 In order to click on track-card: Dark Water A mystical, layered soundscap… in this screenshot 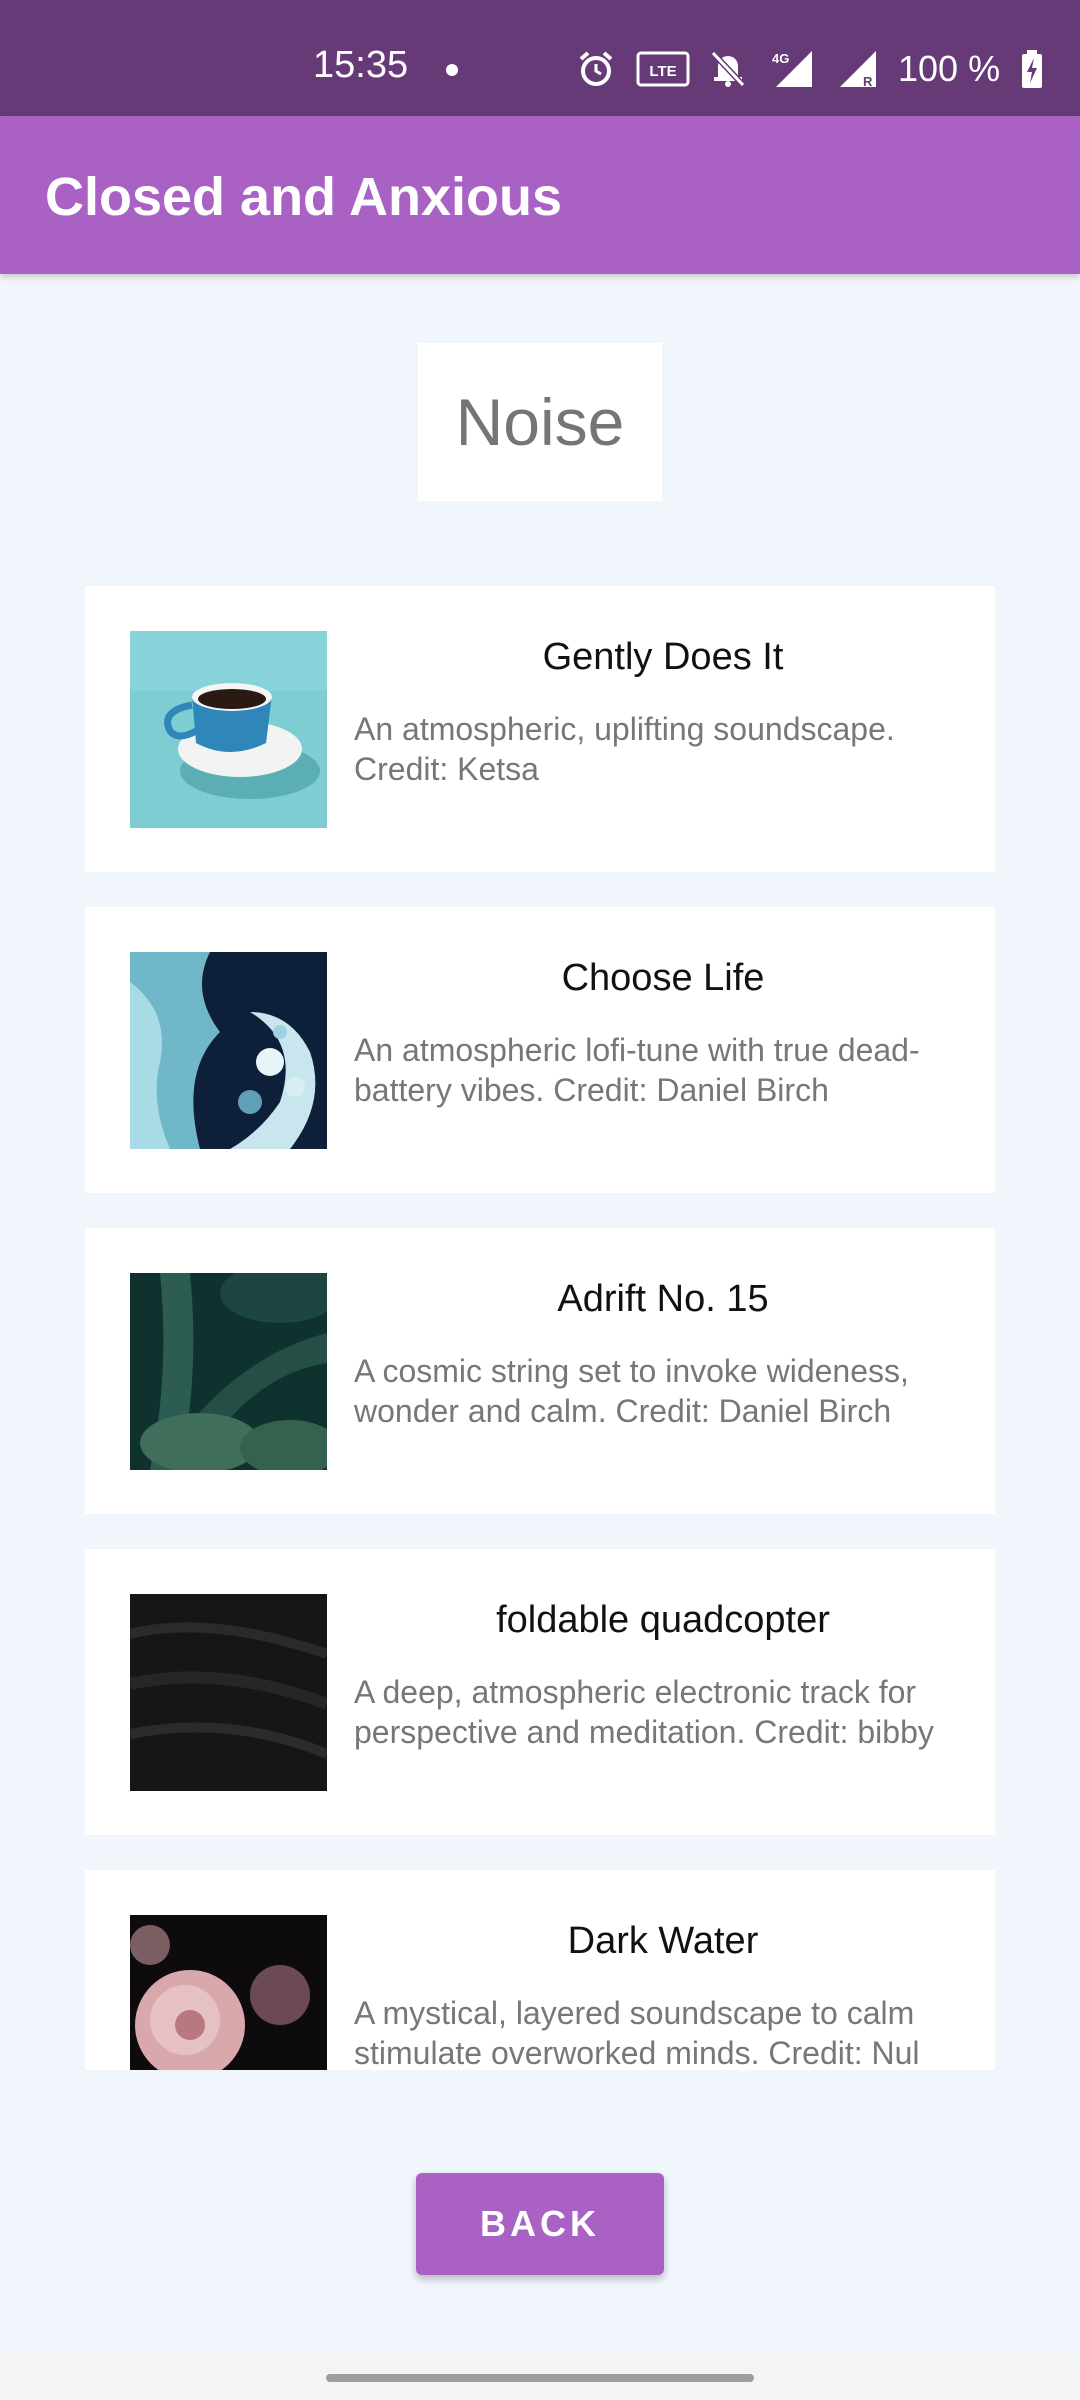, I will do `click(540, 1970)`.